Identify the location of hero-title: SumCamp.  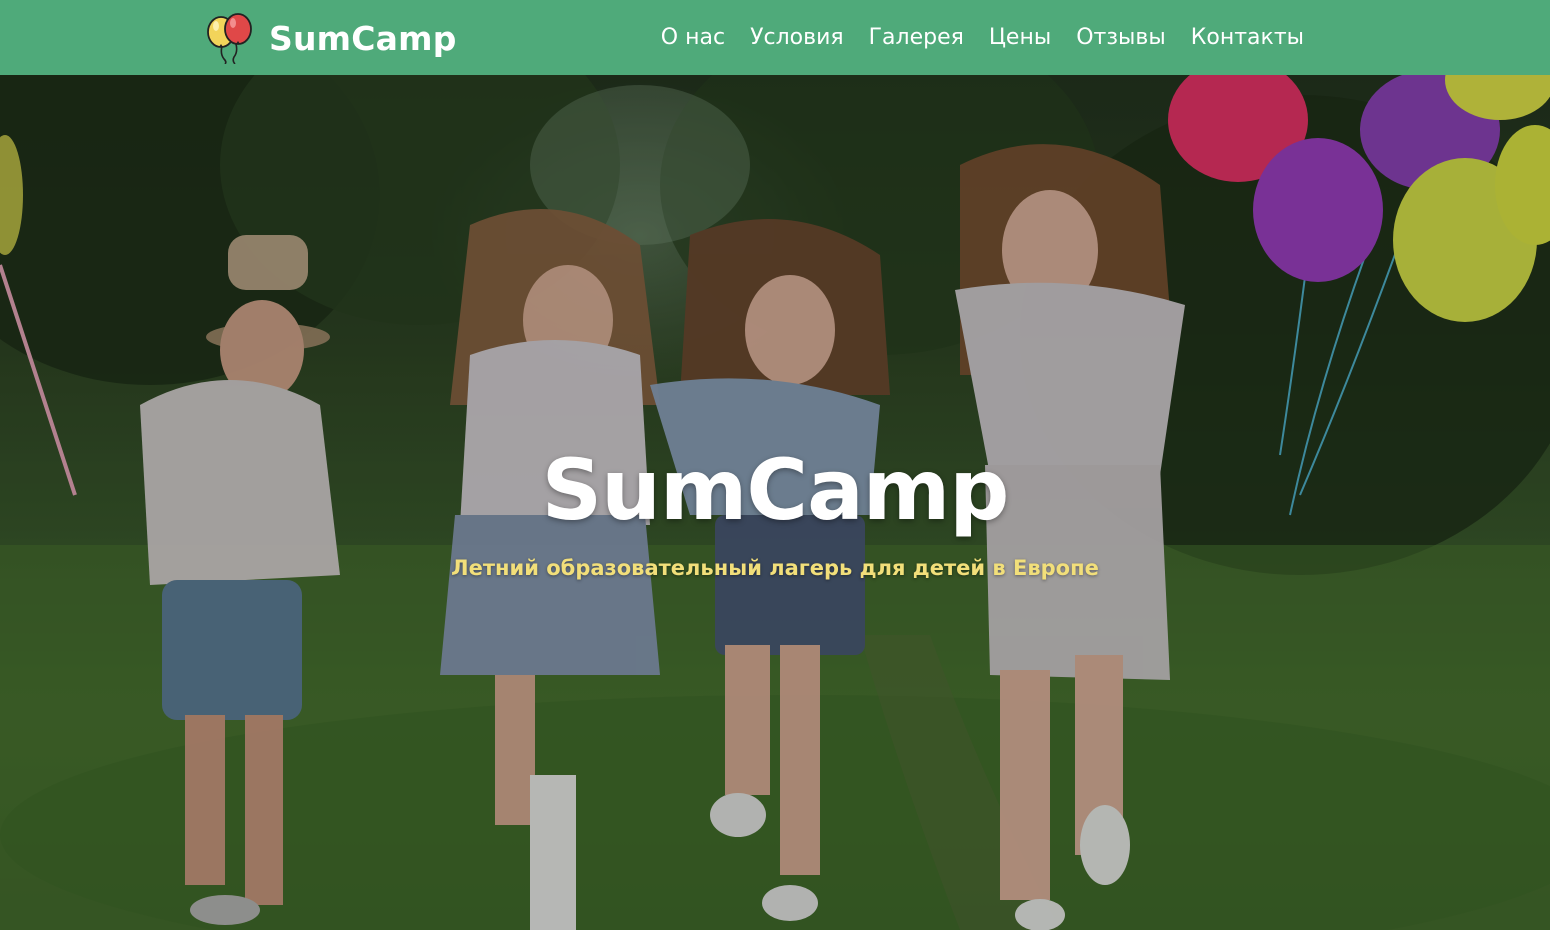
(775, 490).